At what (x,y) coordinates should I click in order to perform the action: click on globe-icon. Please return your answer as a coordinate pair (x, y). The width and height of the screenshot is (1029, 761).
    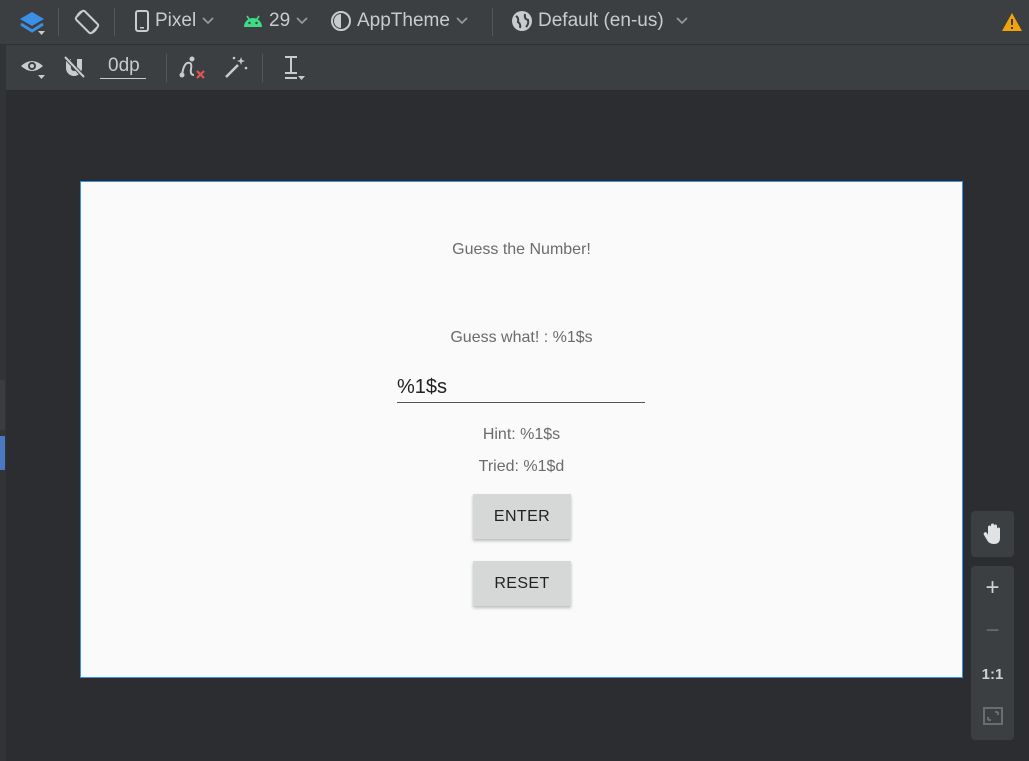
    Looking at the image, I should click on (522, 21).